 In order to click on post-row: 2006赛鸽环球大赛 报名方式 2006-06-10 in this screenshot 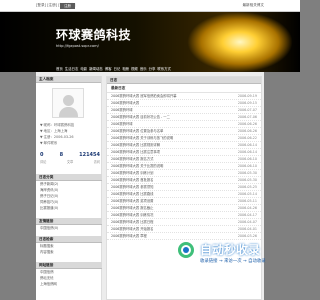, I will do `click(184, 159)`.